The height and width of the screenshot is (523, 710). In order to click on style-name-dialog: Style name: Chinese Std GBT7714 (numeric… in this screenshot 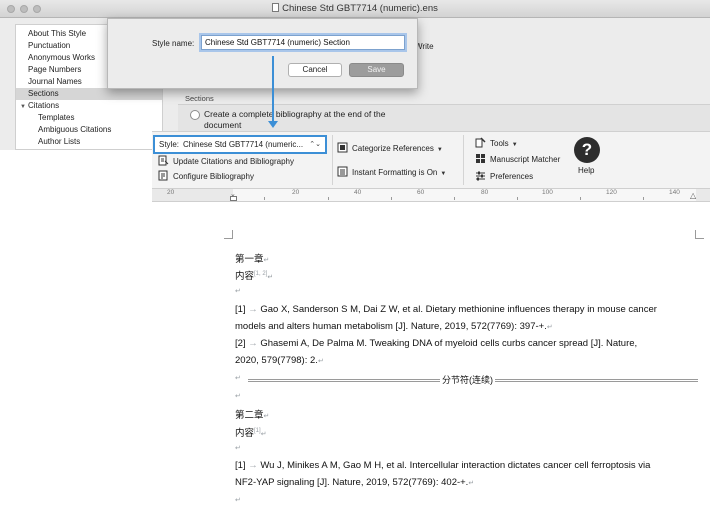, I will do `click(262, 53)`.